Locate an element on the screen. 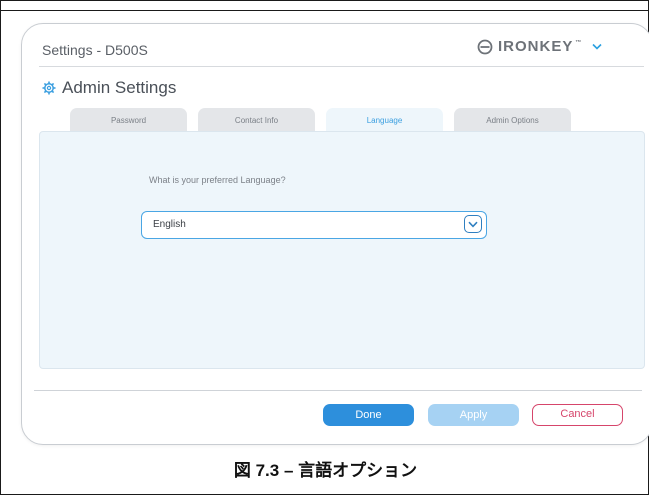  brand-logo: IRONKEY ™ is located at coordinates (539, 46).